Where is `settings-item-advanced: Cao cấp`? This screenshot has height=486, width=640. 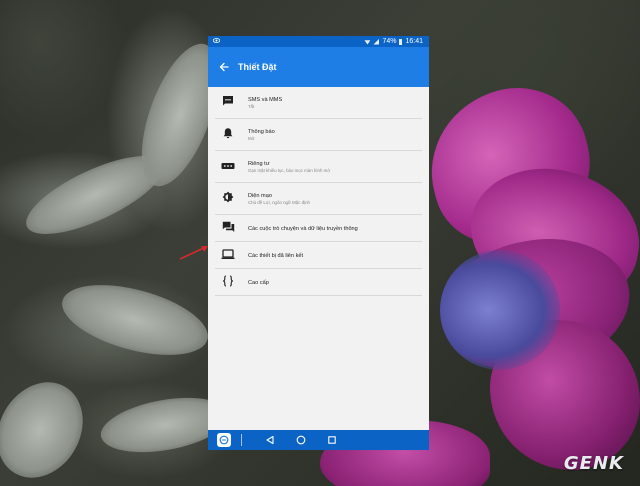
settings-item-advanced: Cao cấp is located at coordinates (318, 282).